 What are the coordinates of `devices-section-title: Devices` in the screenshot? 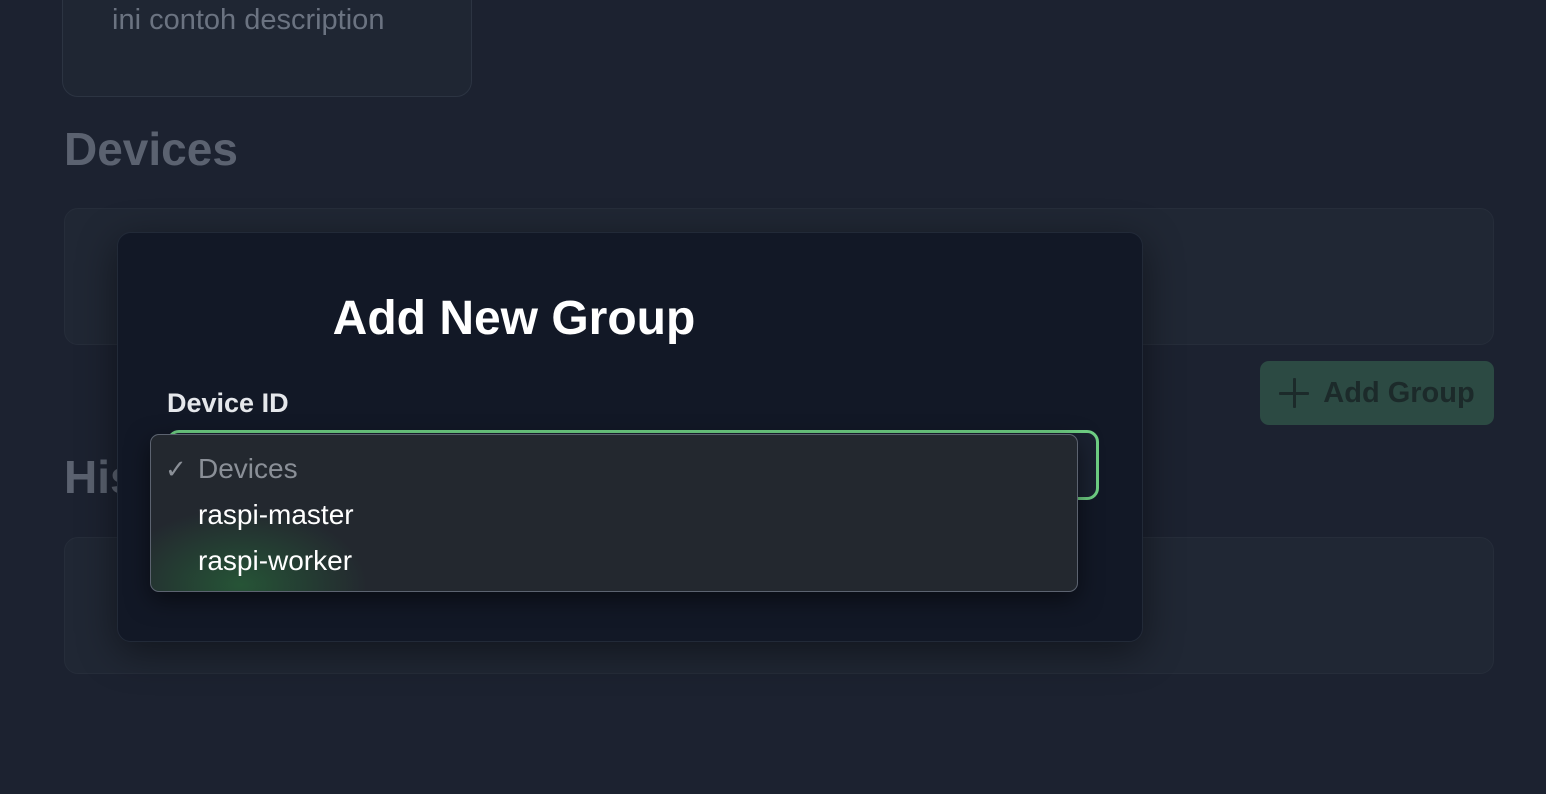 It's located at (151, 149).